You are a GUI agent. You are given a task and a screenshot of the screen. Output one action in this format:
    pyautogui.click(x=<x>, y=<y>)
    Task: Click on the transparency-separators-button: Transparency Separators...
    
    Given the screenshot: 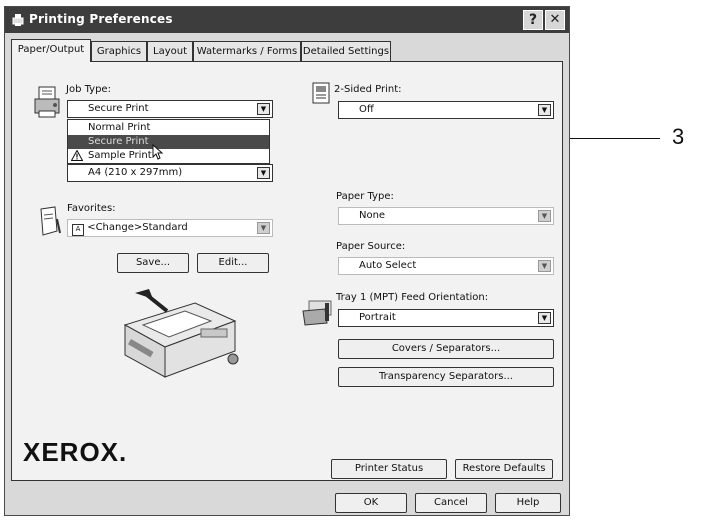 What is the action you would take?
    pyautogui.click(x=446, y=377)
    